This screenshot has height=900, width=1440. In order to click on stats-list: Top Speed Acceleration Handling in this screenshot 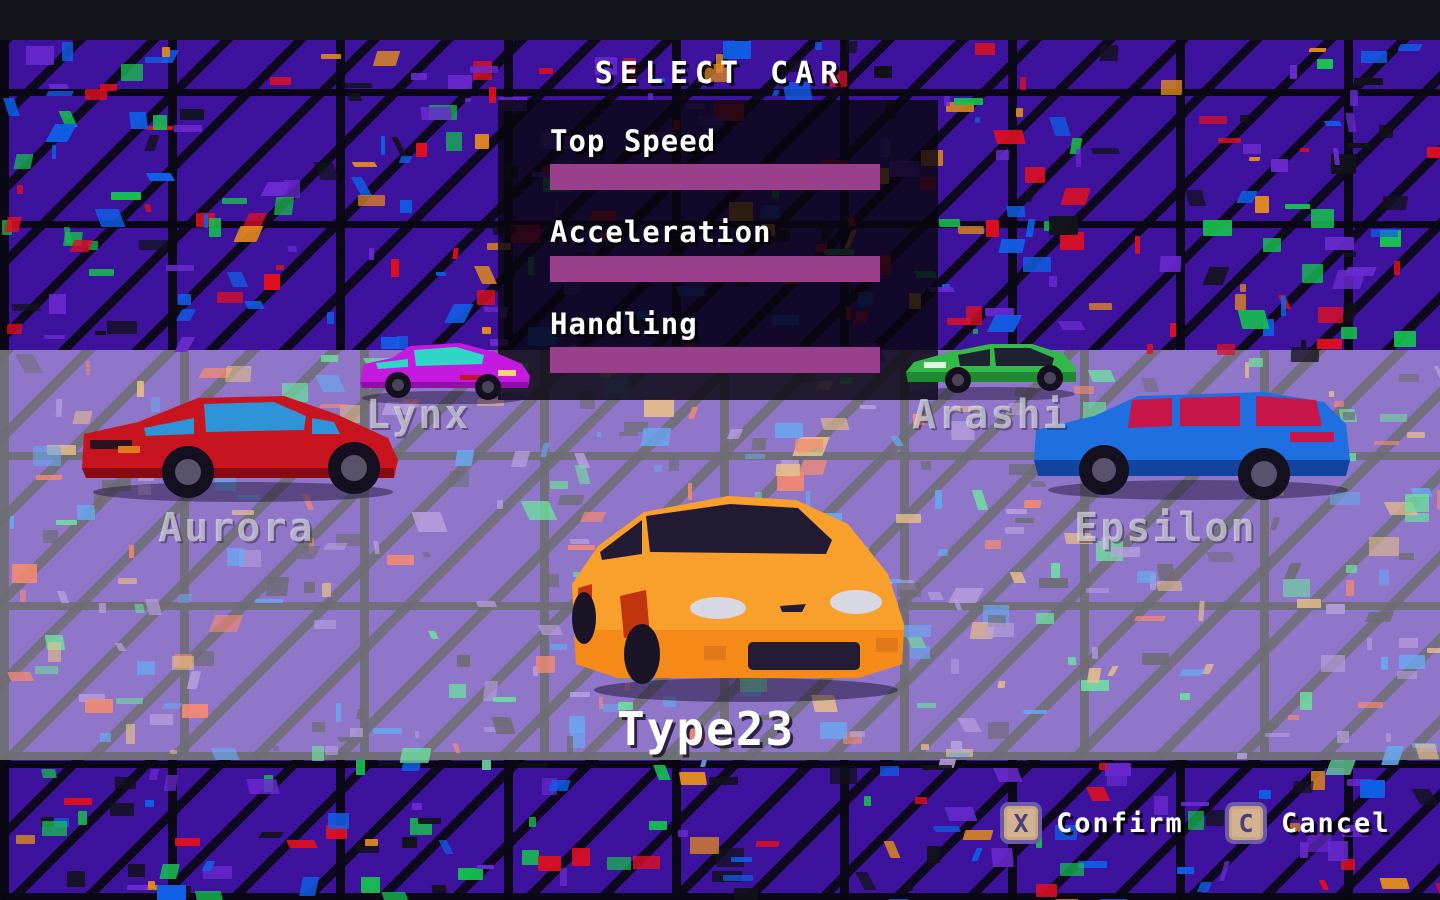, I will do `click(750, 263)`.